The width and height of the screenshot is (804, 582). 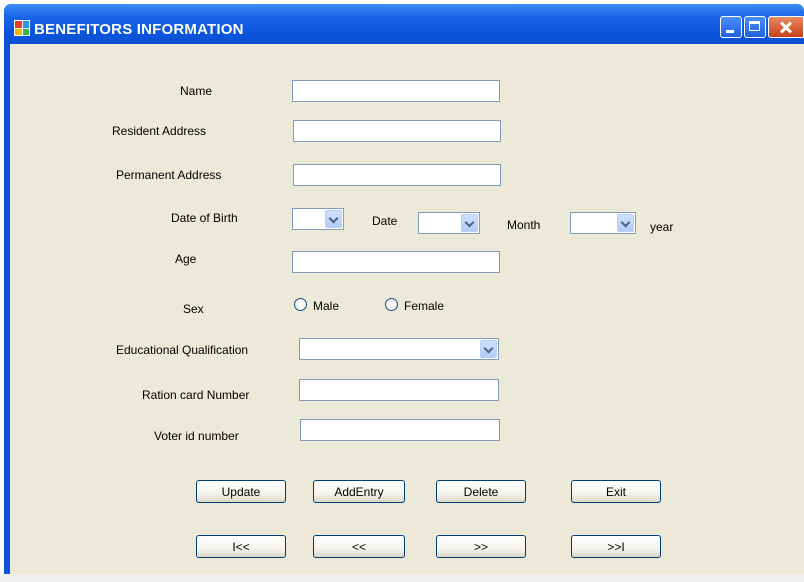 I want to click on close-icon, so click(x=786, y=27).